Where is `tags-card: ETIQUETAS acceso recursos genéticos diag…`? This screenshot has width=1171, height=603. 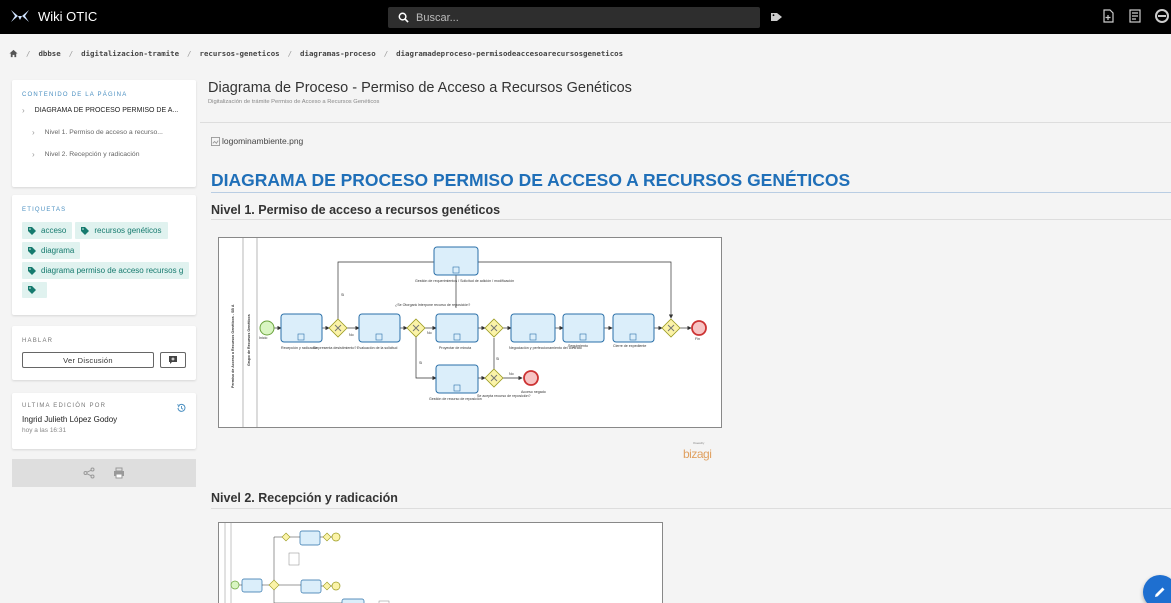
tags-card: ETIQUETAS acceso recursos genéticos diag… is located at coordinates (104, 255).